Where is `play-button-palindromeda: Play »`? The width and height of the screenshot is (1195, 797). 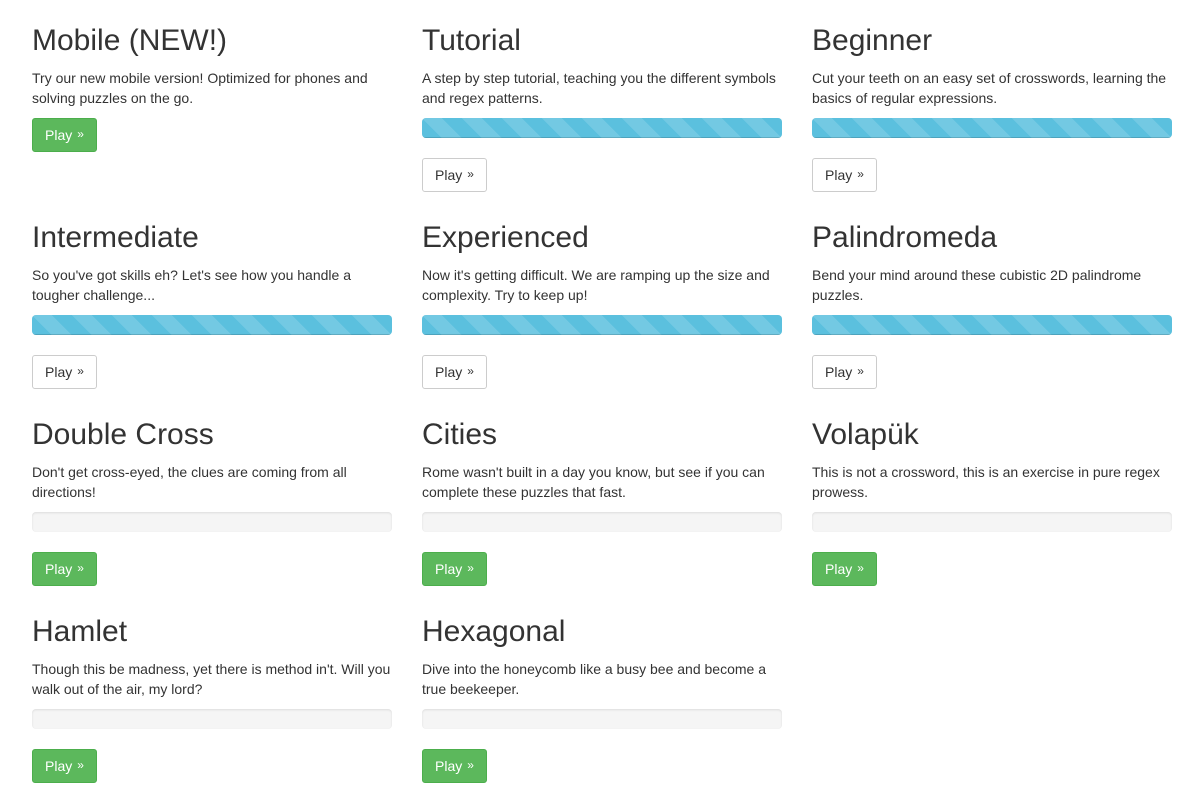
play-button-palindromeda: Play » is located at coordinates (844, 372).